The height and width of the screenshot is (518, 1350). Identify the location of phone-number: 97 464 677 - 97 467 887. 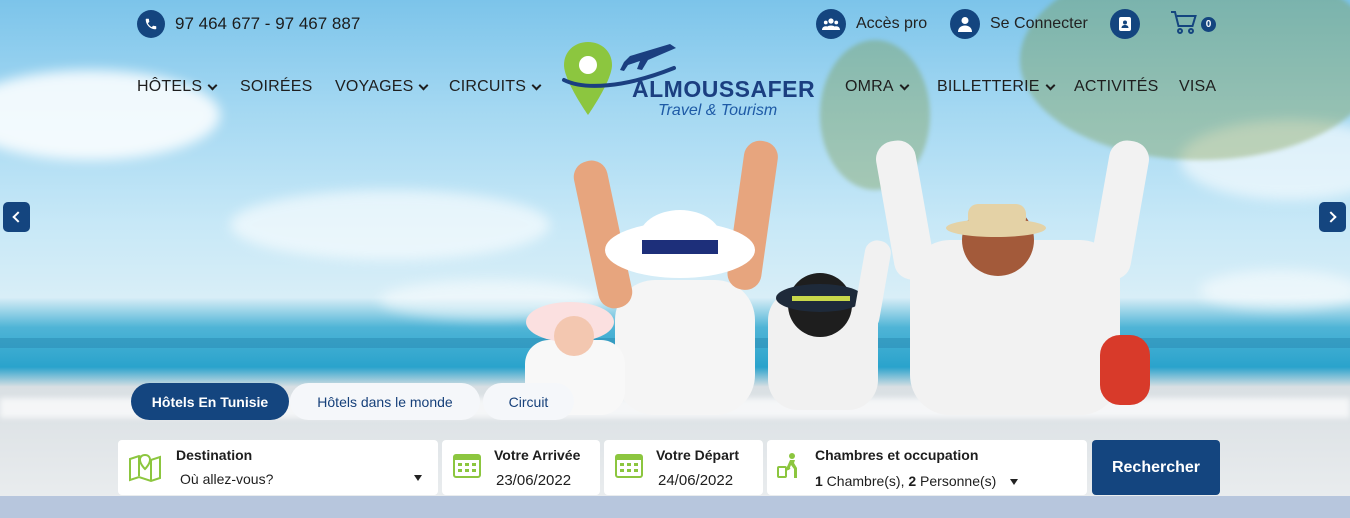
(268, 23).